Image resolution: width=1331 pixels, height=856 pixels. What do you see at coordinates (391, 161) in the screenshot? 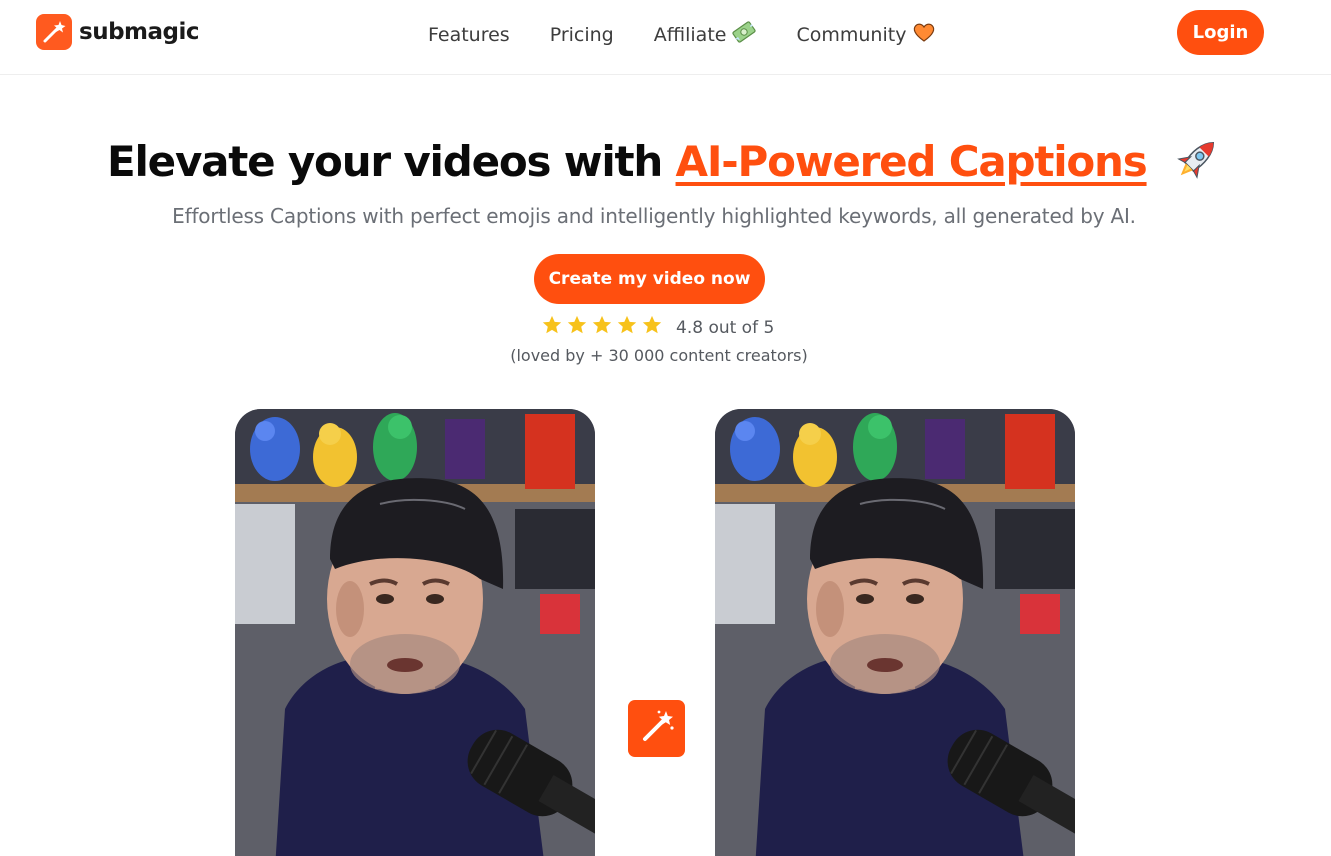
I see `headline-prefix: Elevate your videos with` at bounding box center [391, 161].